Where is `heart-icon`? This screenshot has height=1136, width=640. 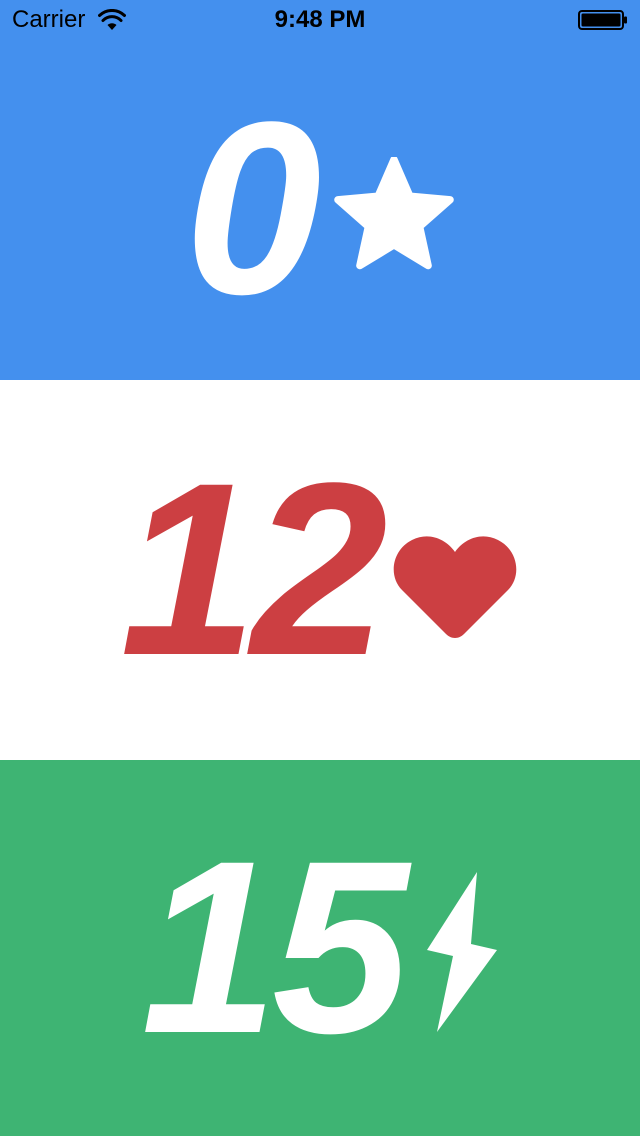
heart-icon is located at coordinates (455, 586).